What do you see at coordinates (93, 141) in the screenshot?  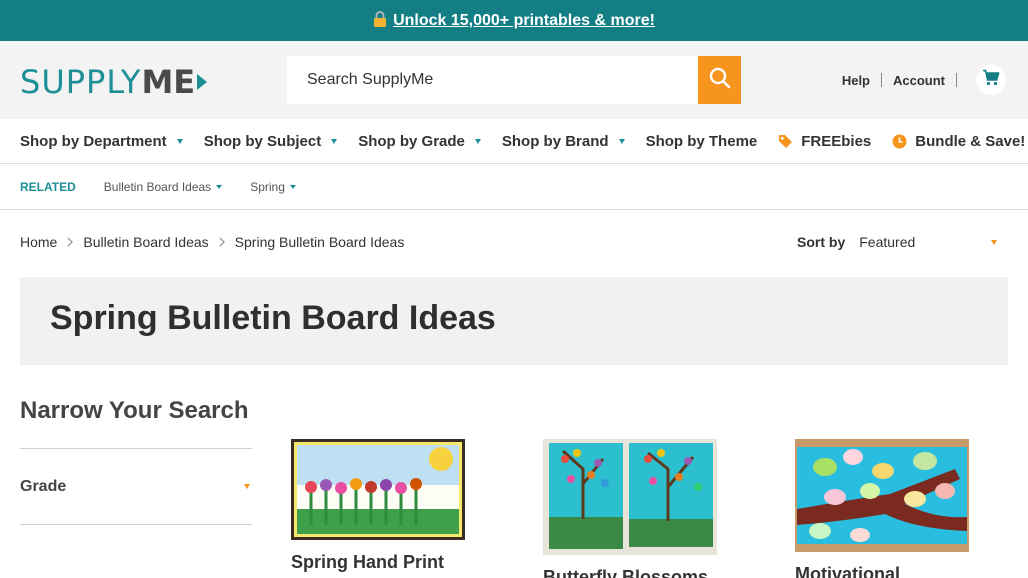 I see `nav-label: Shop by Department` at bounding box center [93, 141].